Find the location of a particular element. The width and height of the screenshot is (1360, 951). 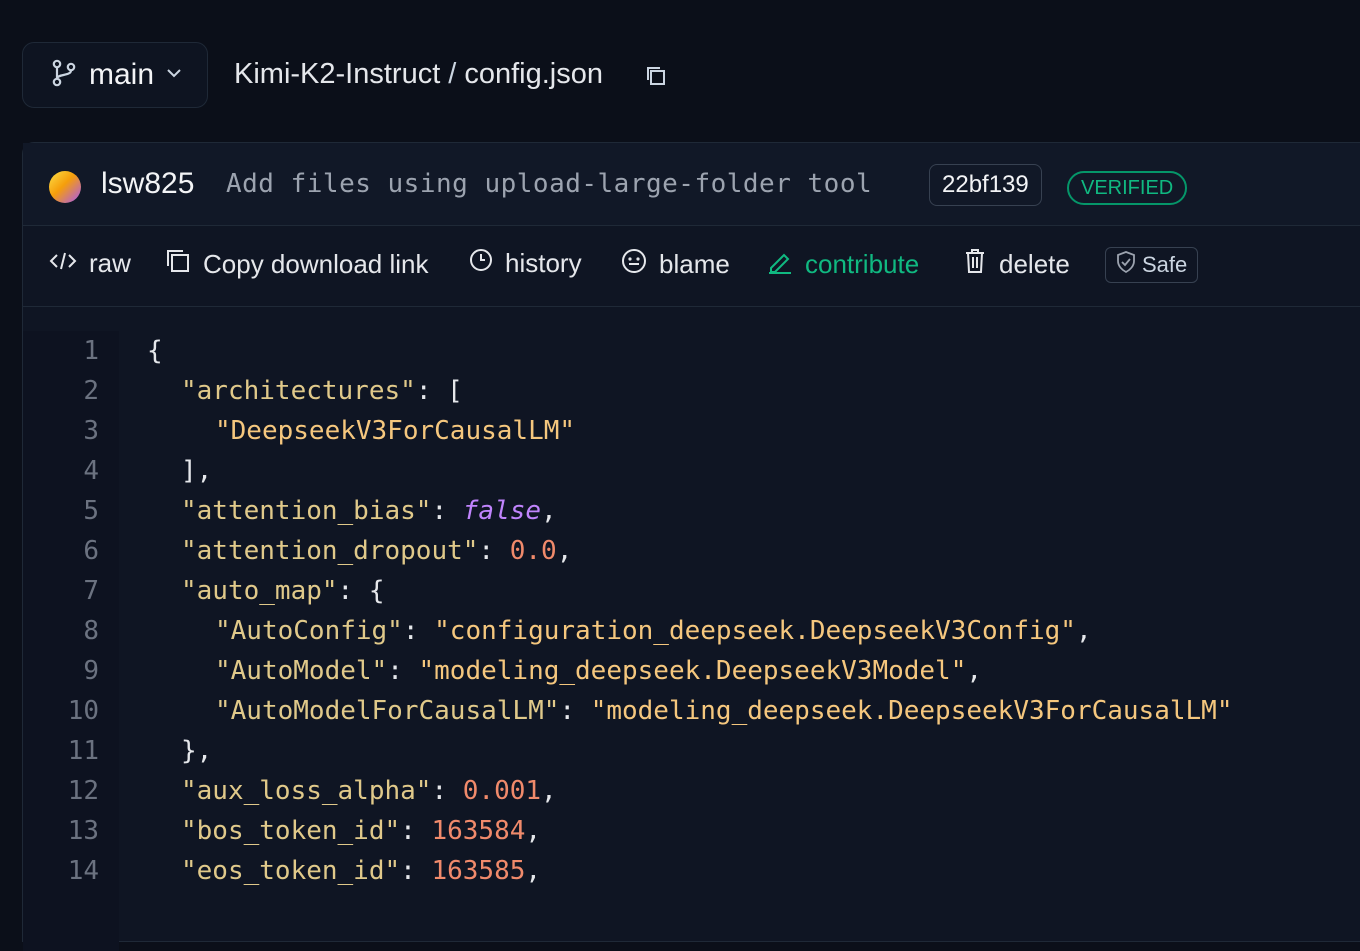

code-text: "attention_bias": false, is located at coordinates (369, 511).